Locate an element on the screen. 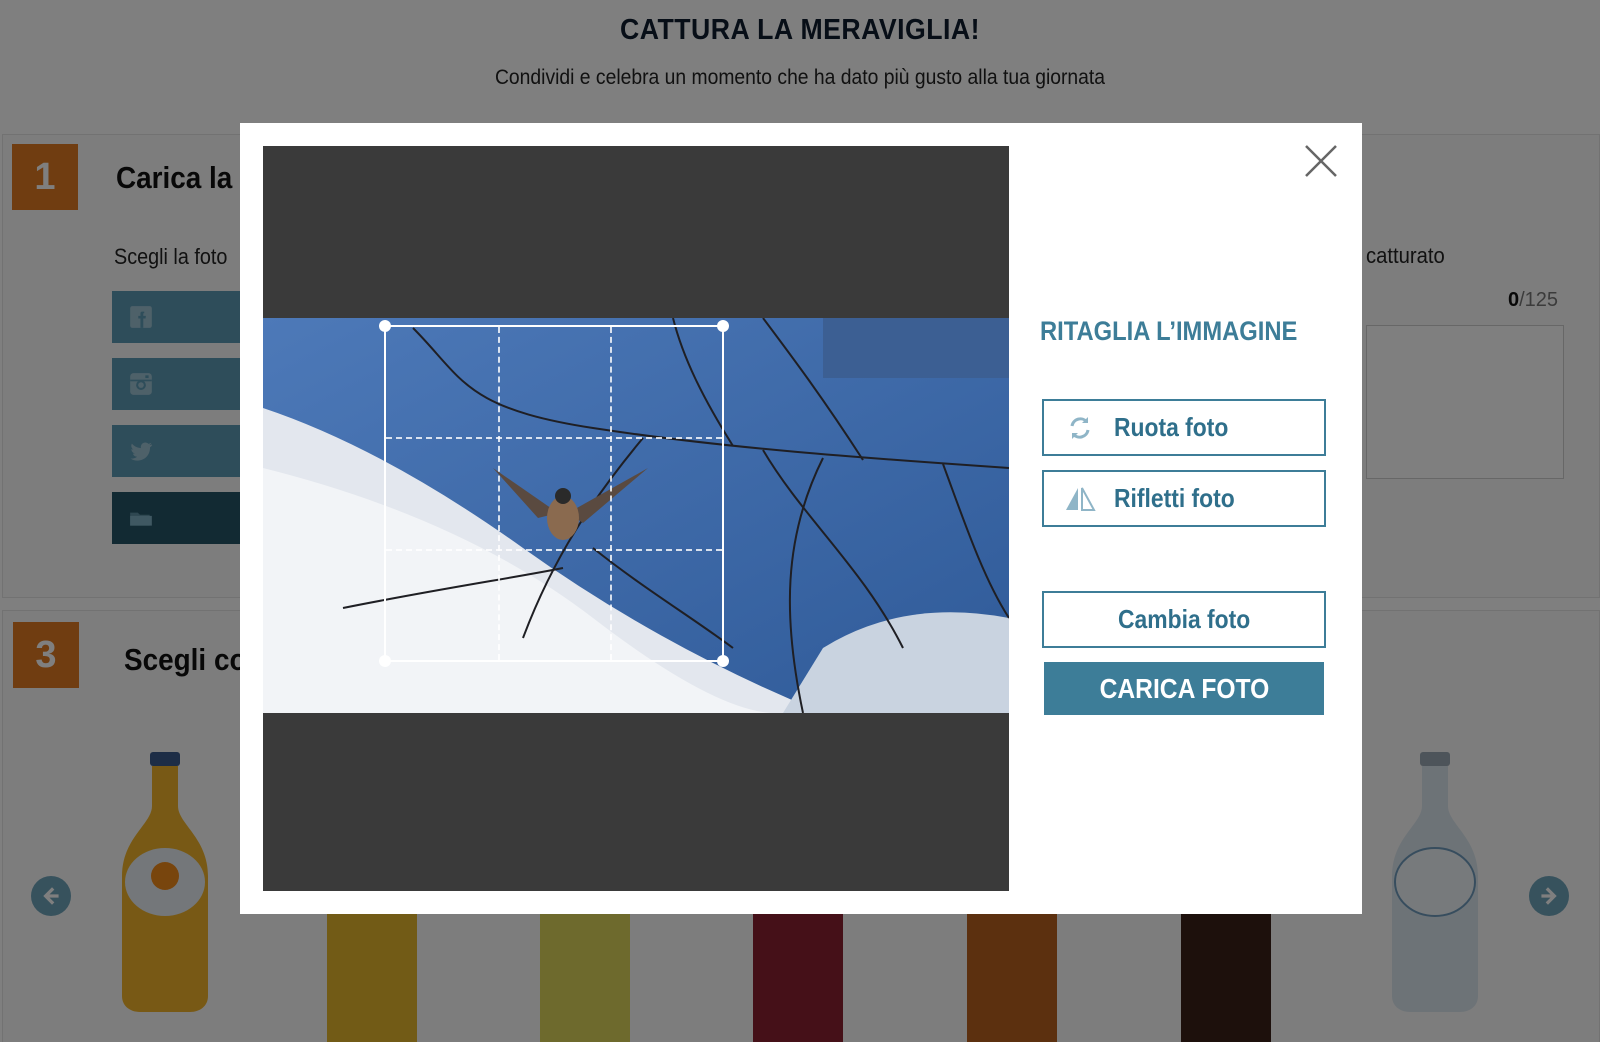 The height and width of the screenshot is (1042, 1600). crop-handle-bottom-right is located at coordinates (723, 661).